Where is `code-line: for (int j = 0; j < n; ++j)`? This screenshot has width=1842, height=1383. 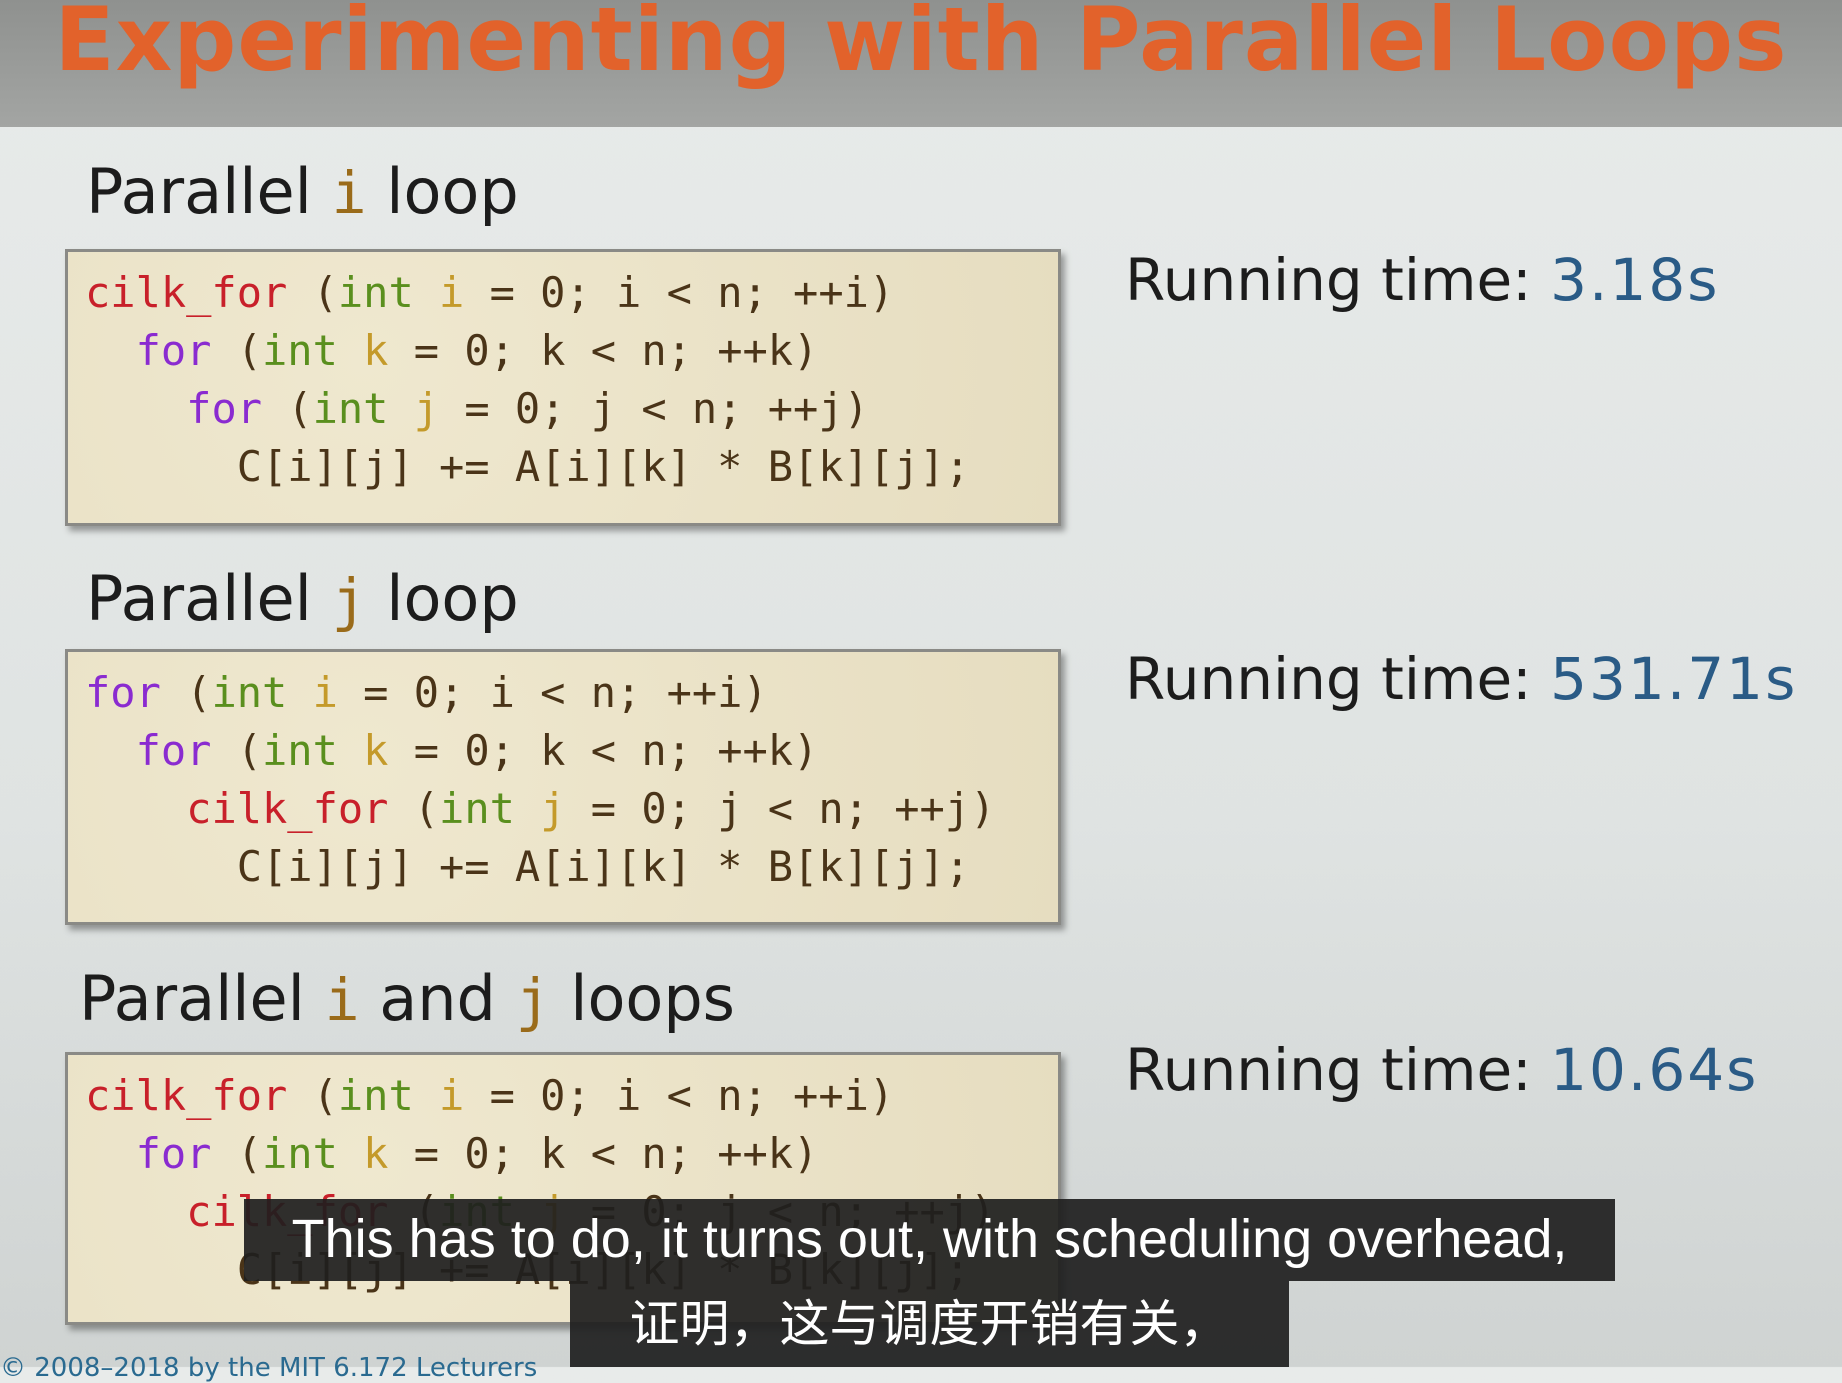
code-line: for (int j = 0; j < n; ++j) is located at coordinates (527, 409).